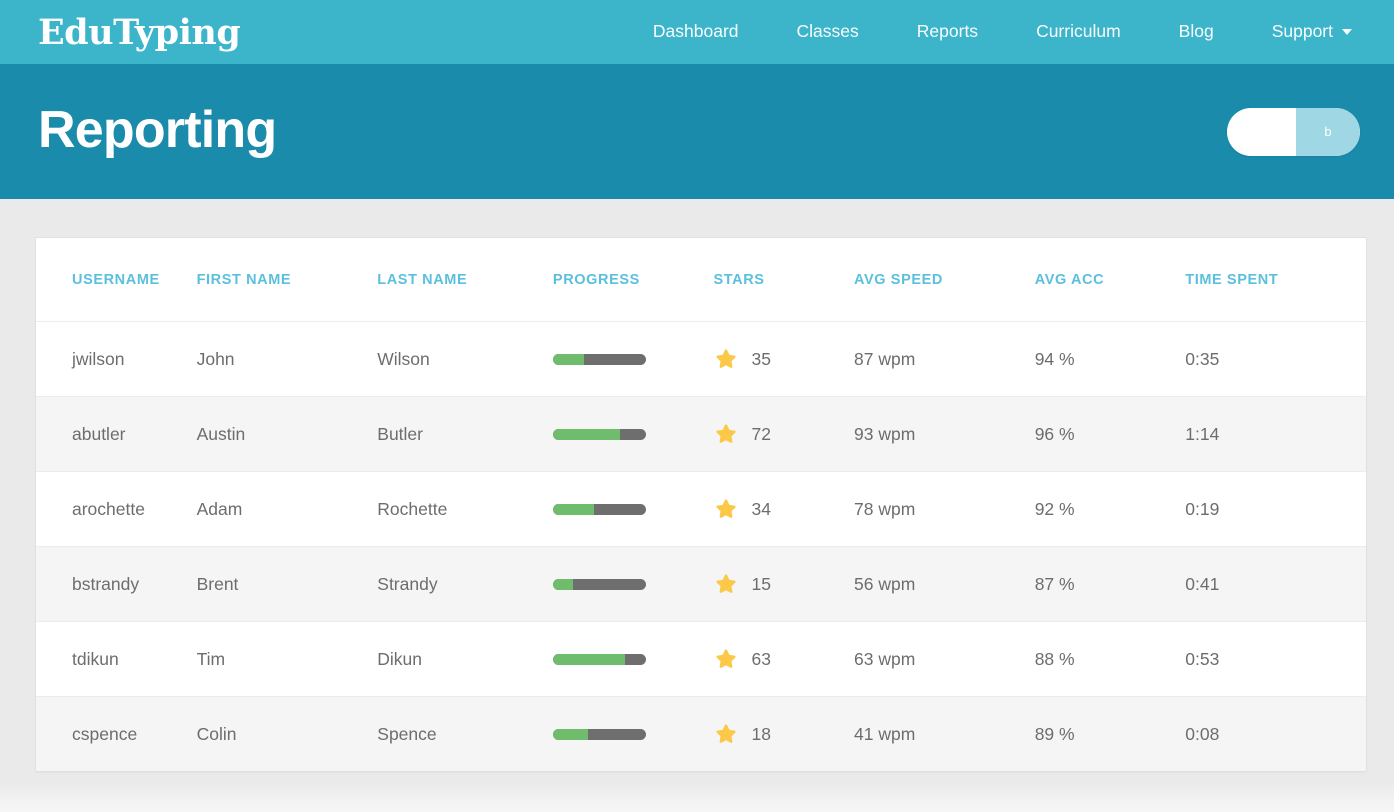 Image resolution: width=1394 pixels, height=812 pixels. I want to click on nav-item-support-label: Support, so click(1302, 31).